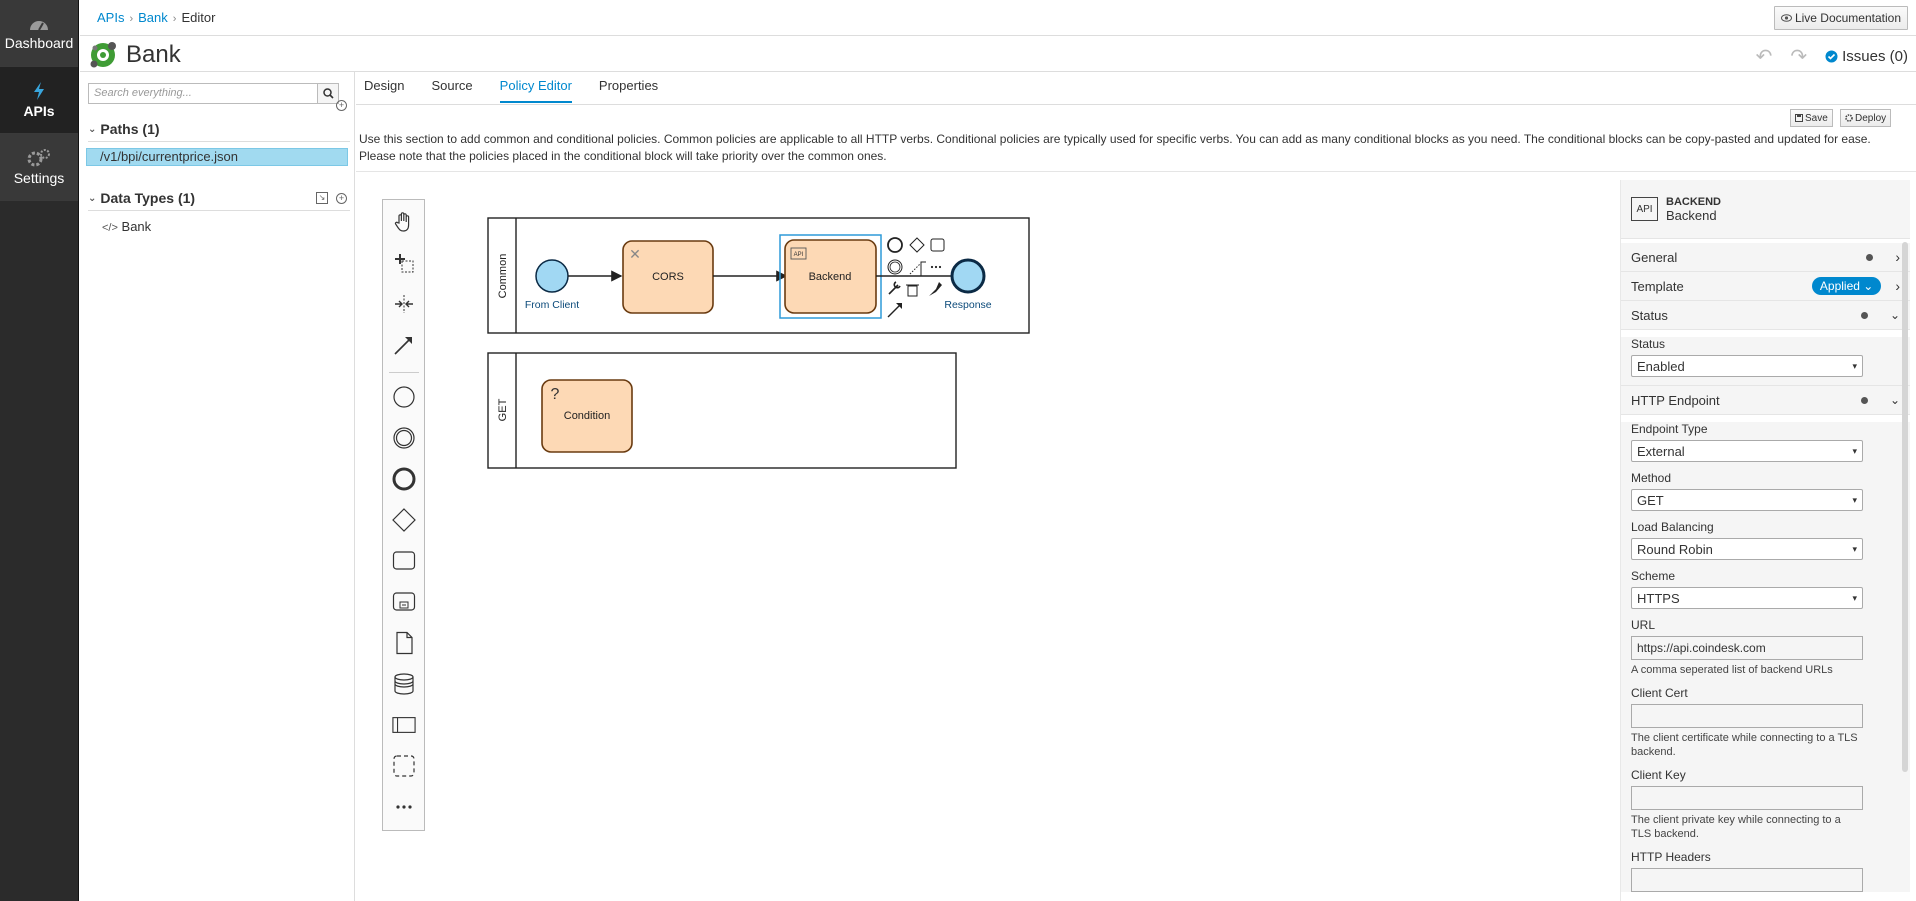 Image resolution: width=1916 pixels, height=901 pixels. What do you see at coordinates (404, 438) in the screenshot?
I see `intermediate-event-icon` at bounding box center [404, 438].